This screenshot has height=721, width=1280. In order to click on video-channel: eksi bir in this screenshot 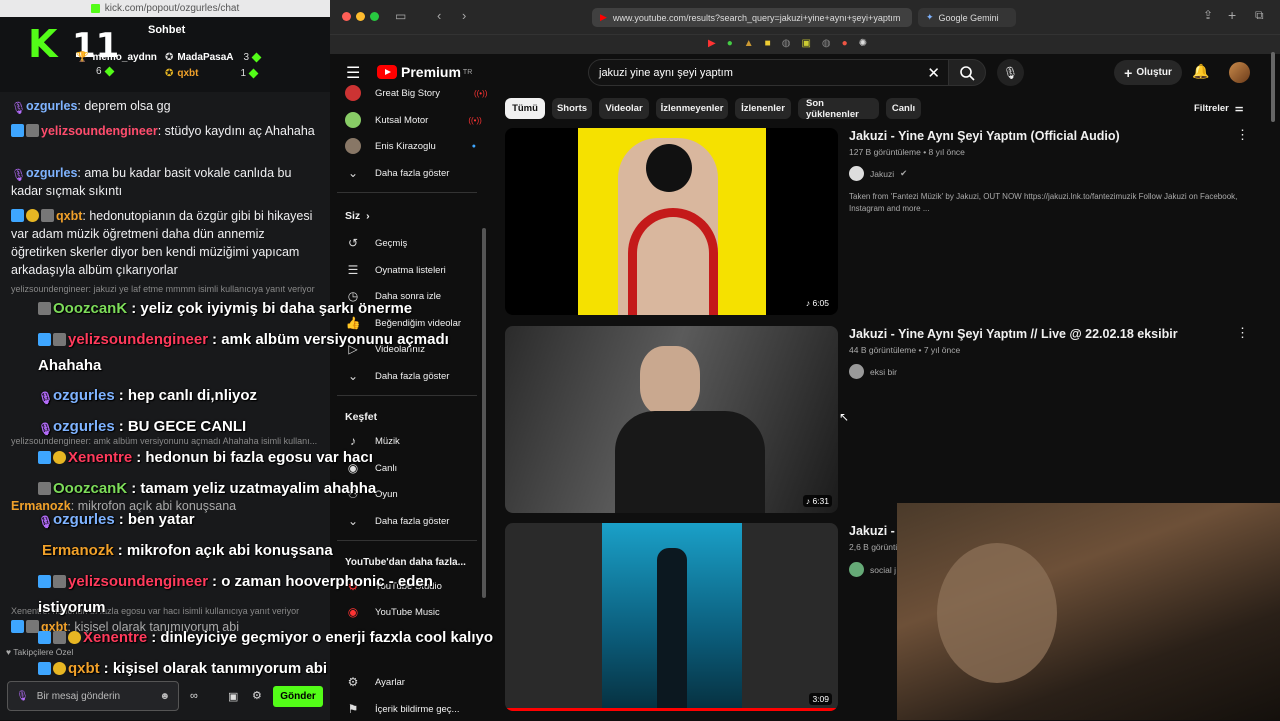, I will do `click(873, 371)`.